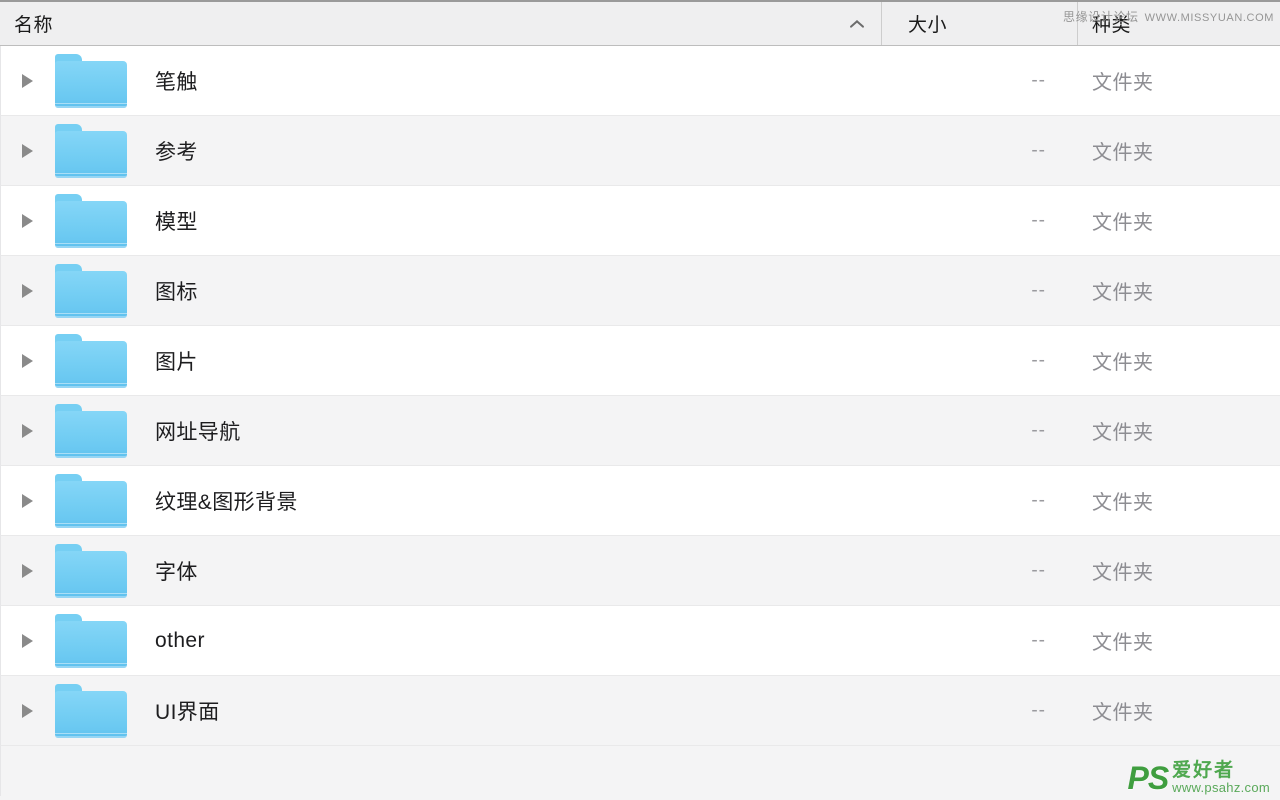 The image size is (1280, 800). What do you see at coordinates (176, 572) in the screenshot?
I see `row-name-label: 字体` at bounding box center [176, 572].